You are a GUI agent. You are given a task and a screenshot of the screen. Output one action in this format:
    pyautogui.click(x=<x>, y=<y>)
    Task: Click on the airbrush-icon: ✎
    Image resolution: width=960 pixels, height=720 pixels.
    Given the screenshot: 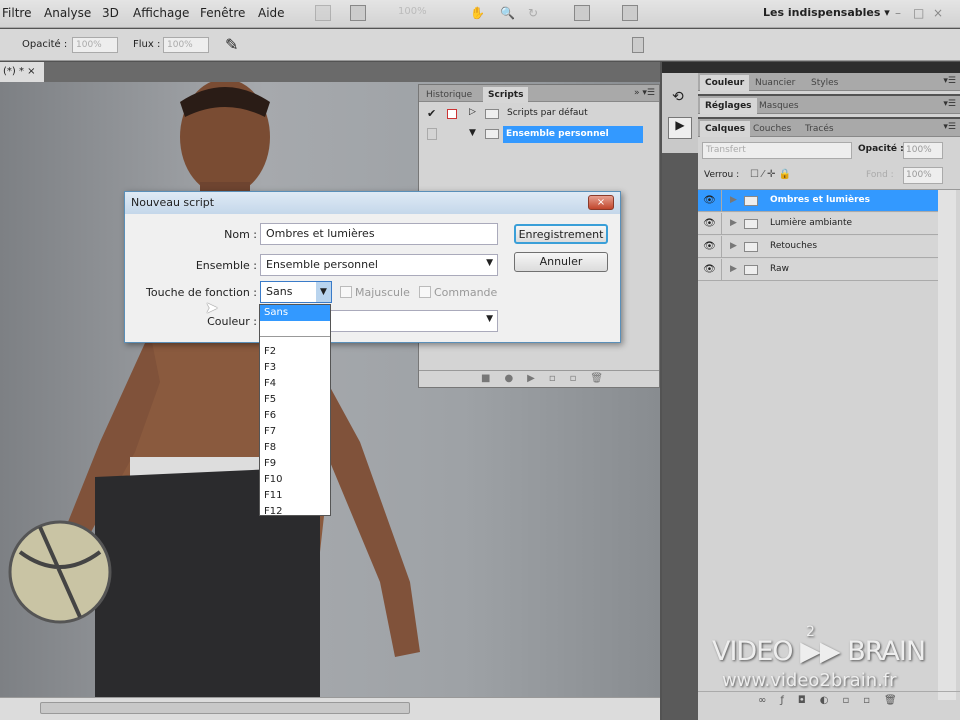 What is the action you would take?
    pyautogui.click(x=231, y=44)
    